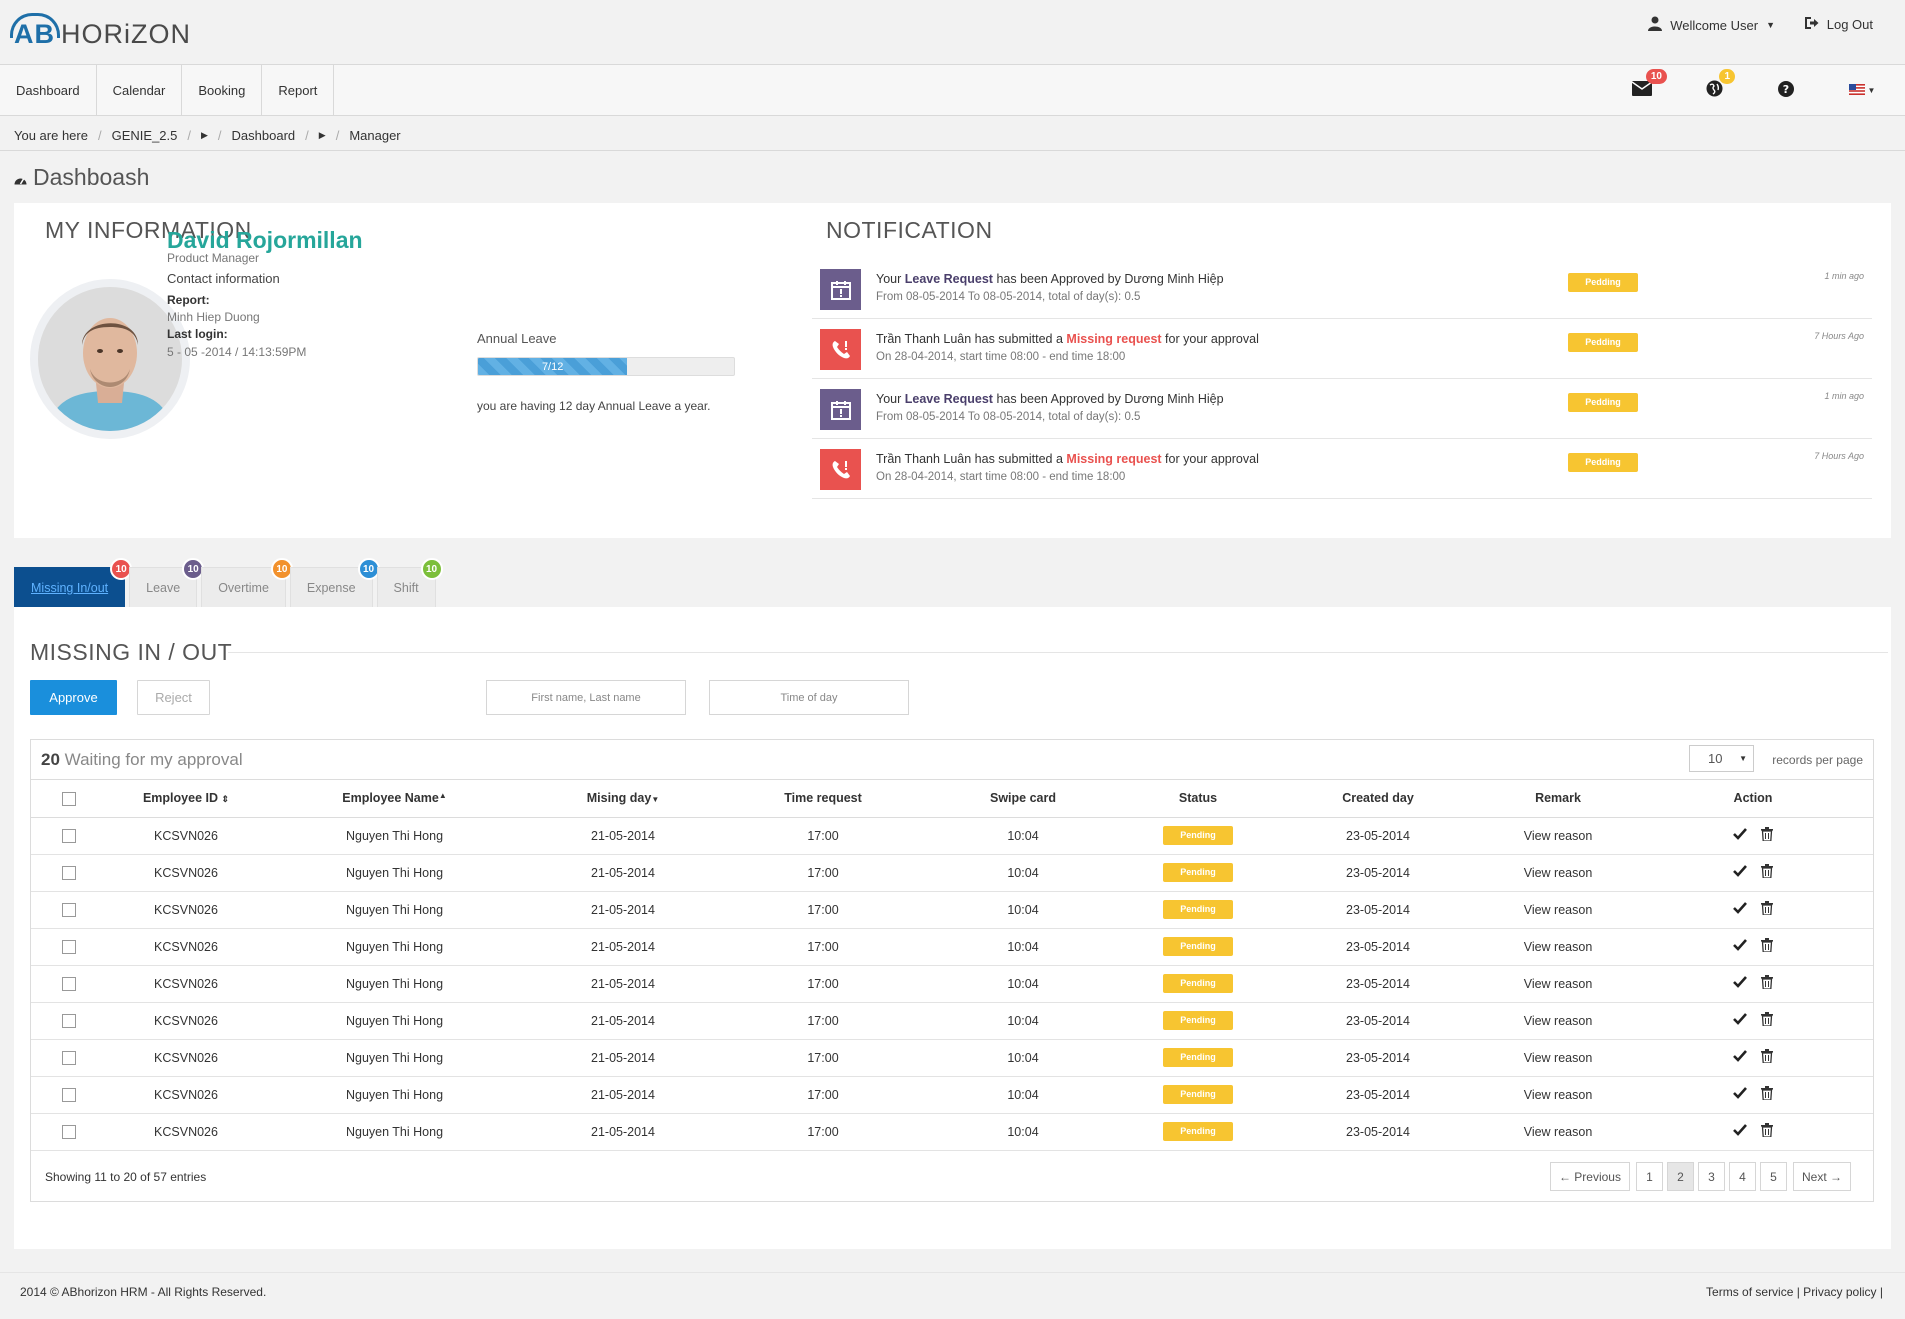 The width and height of the screenshot is (1905, 1319). What do you see at coordinates (1589, 1176) in the screenshot?
I see `previous-page-button: ← Previous` at bounding box center [1589, 1176].